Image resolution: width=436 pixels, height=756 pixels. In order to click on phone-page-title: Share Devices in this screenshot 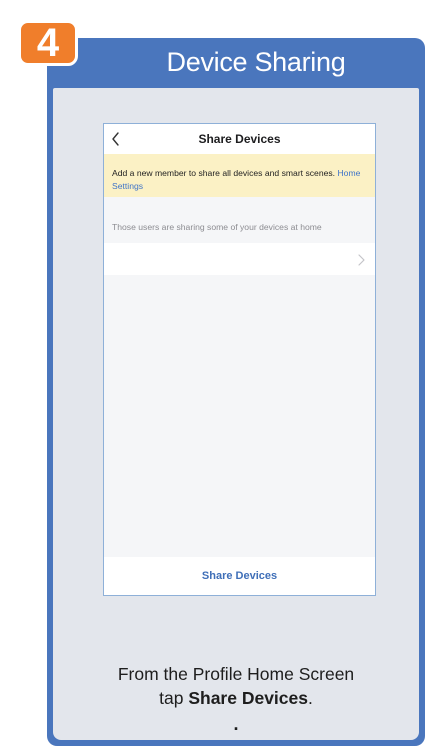, I will do `click(239, 139)`.